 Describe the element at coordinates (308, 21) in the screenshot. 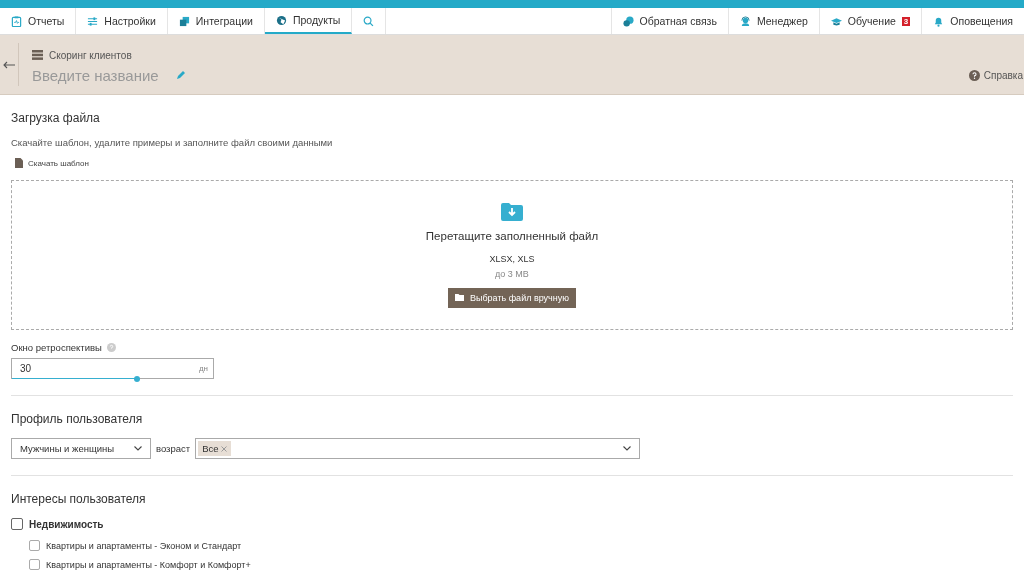

I see `nav-tab: Продукты` at that location.